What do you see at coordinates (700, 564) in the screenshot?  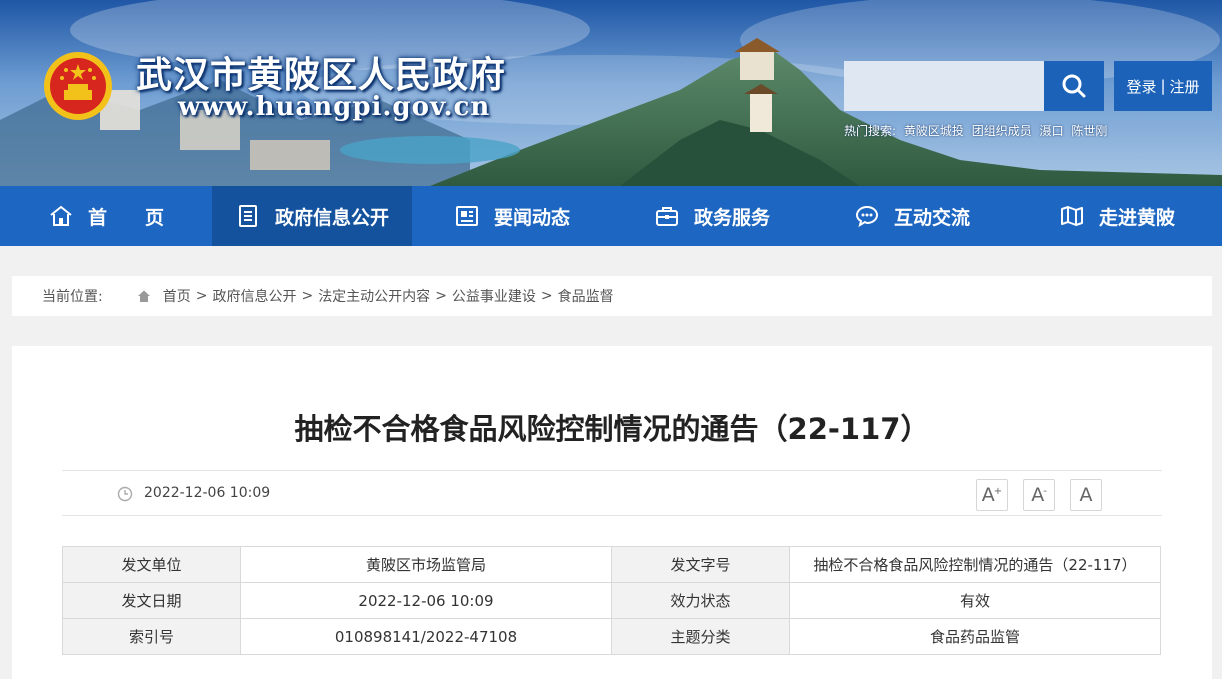 I see `table-key-cell: 发文字号` at bounding box center [700, 564].